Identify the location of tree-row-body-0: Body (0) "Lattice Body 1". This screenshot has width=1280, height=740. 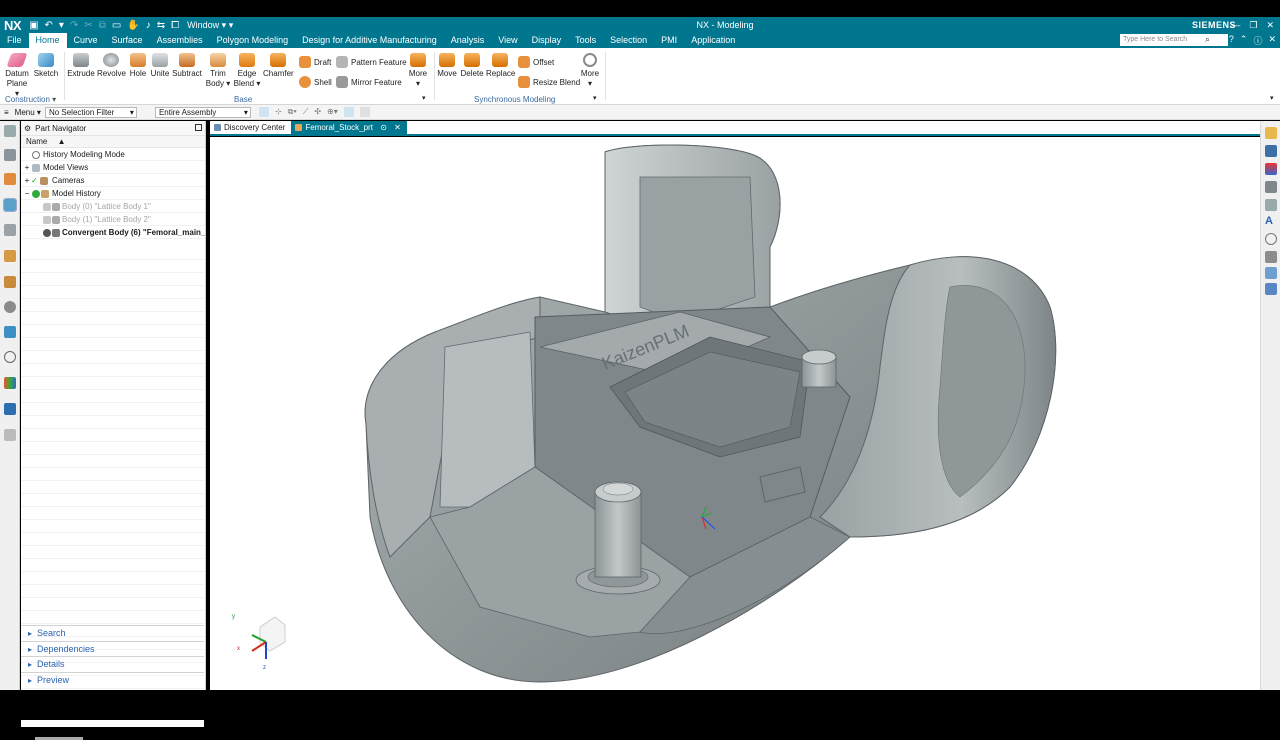
(113, 206).